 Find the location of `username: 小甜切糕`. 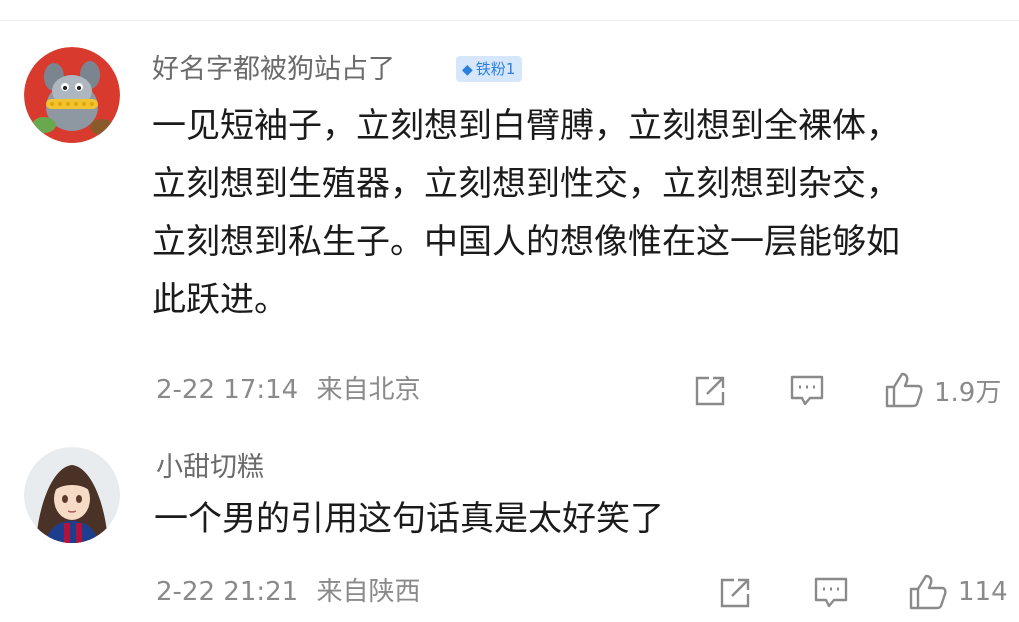

username: 小甜切糕 is located at coordinates (210, 468).